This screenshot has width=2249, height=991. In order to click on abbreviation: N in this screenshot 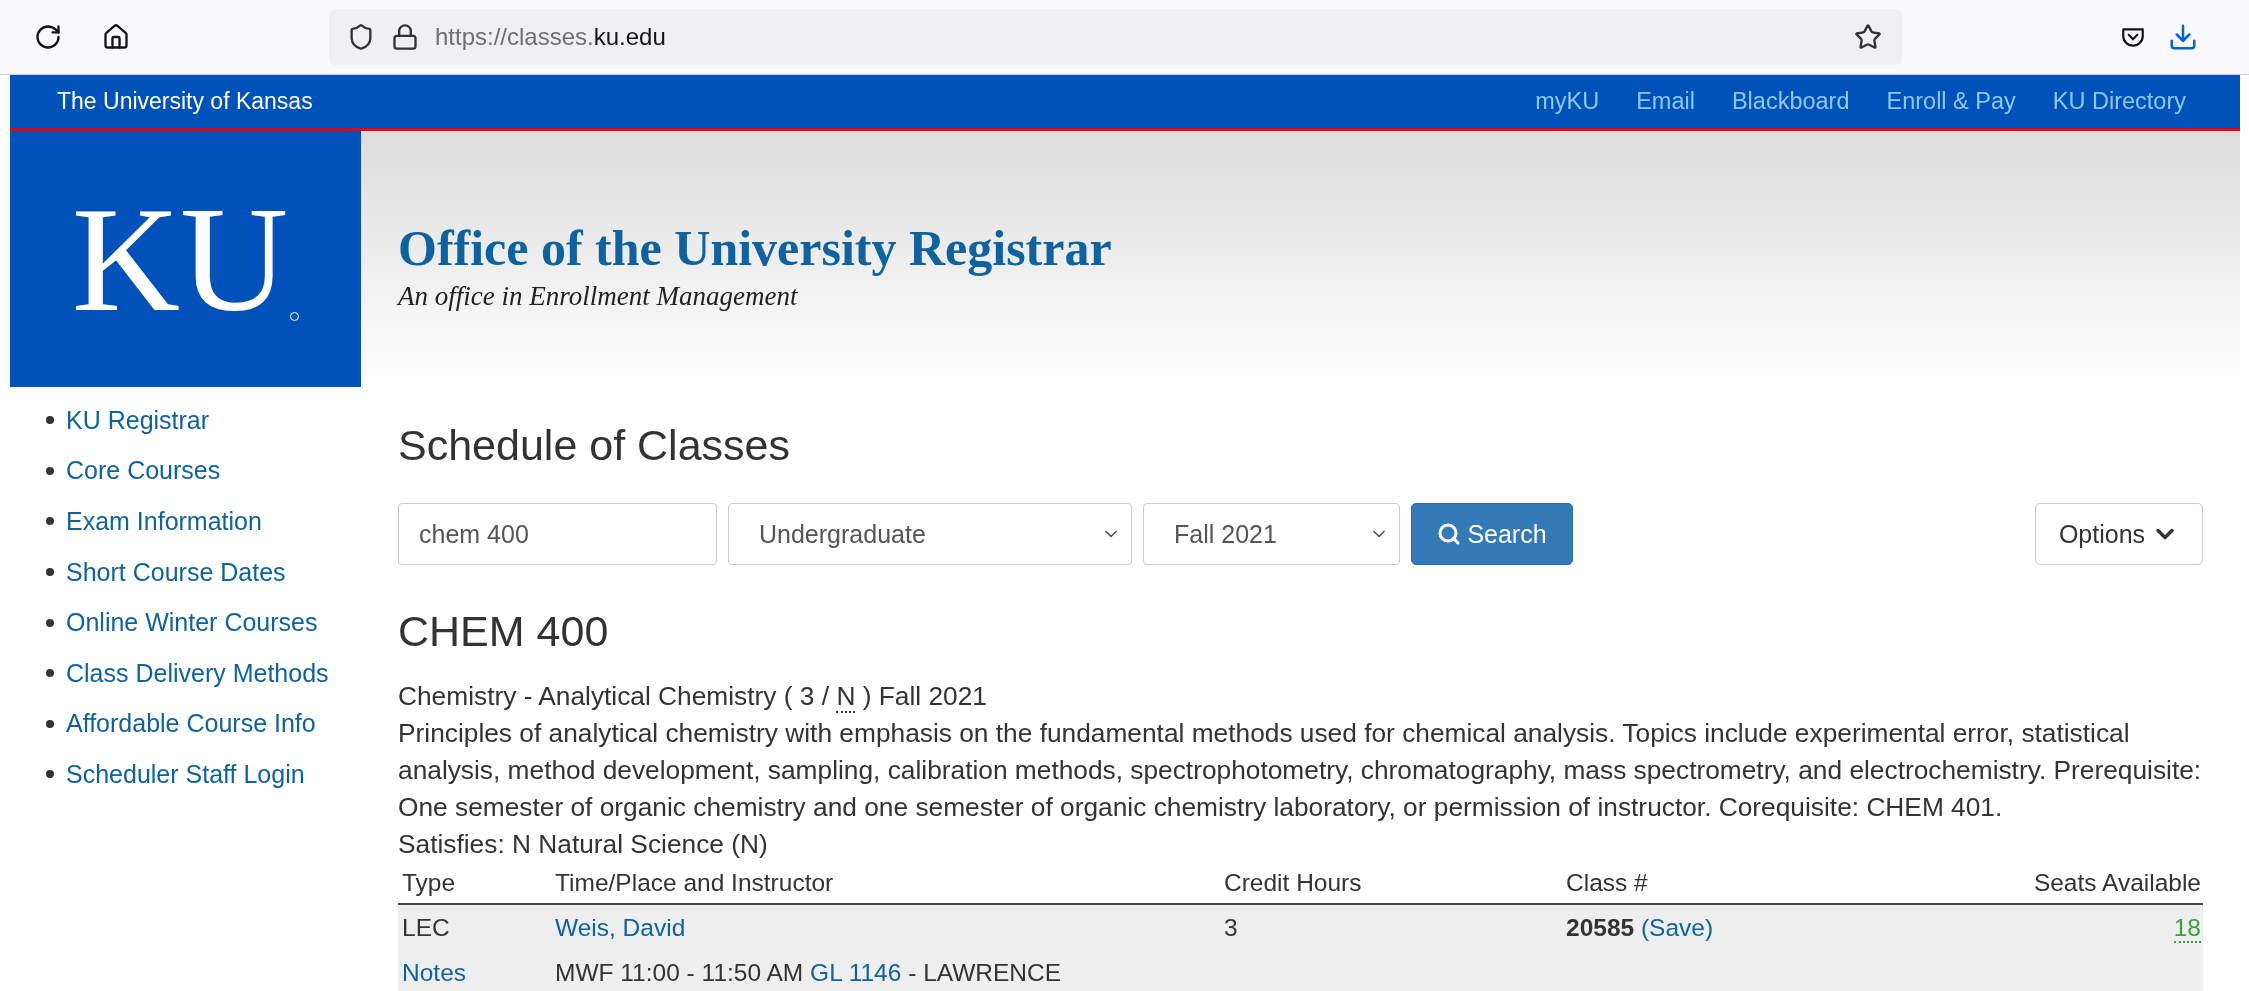, I will do `click(846, 697)`.